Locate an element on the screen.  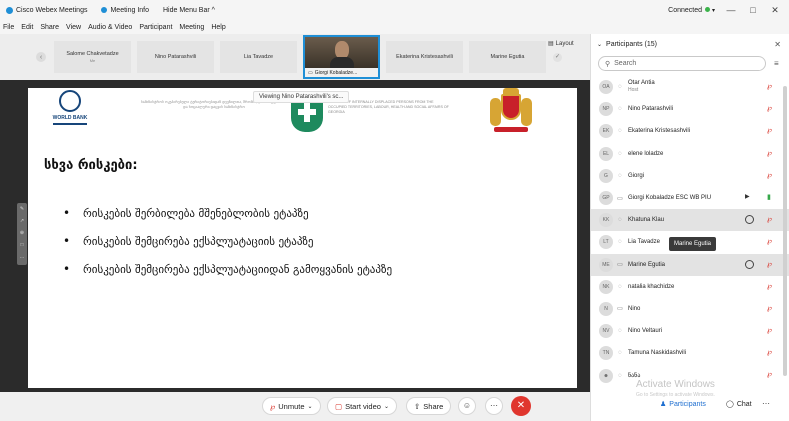
participants-scrollbar is located at coordinates (785, 231).